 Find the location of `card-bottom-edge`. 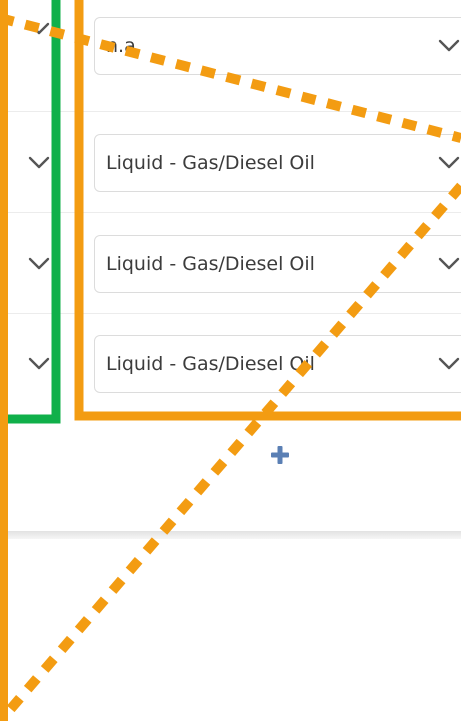

card-bottom-edge is located at coordinates (230, 535).